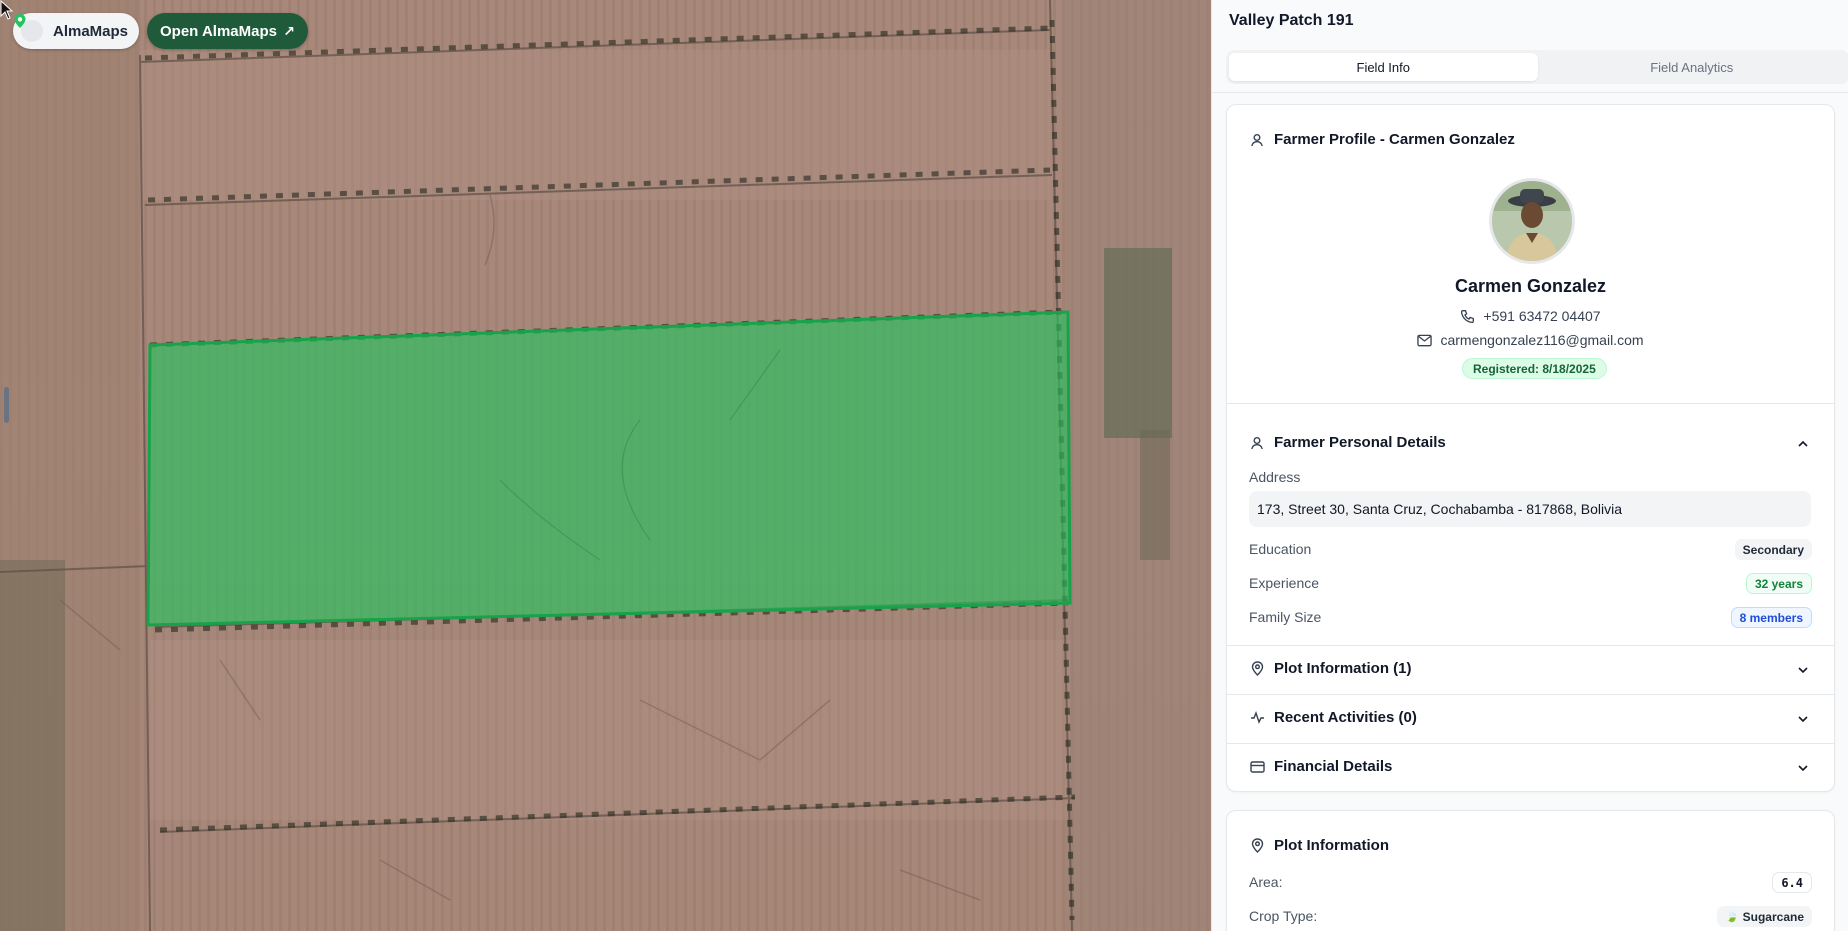 The image size is (1848, 931). I want to click on area-label: Area:, so click(1266, 882).